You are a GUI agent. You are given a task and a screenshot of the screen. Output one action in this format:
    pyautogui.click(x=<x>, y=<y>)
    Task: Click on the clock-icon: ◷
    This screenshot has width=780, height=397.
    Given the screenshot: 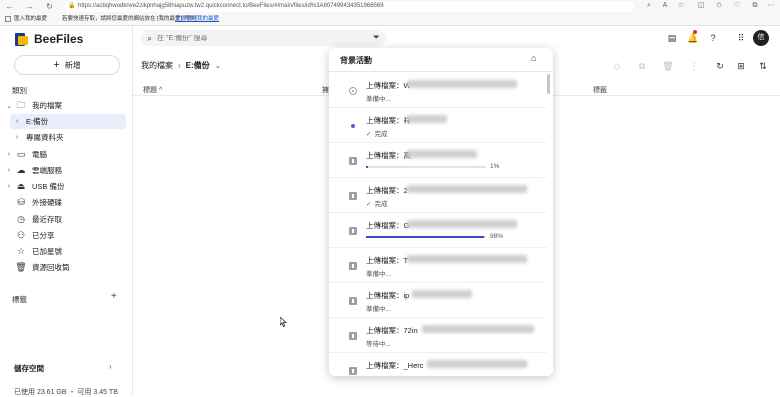 What is the action you would take?
    pyautogui.click(x=21, y=219)
    